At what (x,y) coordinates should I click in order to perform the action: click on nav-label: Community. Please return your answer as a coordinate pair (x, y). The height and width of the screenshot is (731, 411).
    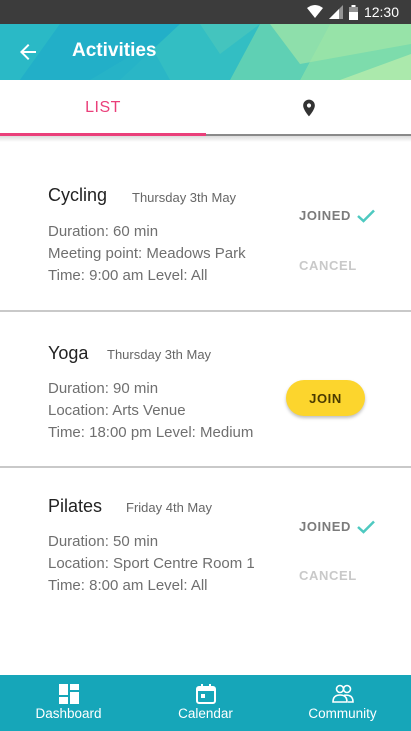
    Looking at the image, I should click on (342, 713).